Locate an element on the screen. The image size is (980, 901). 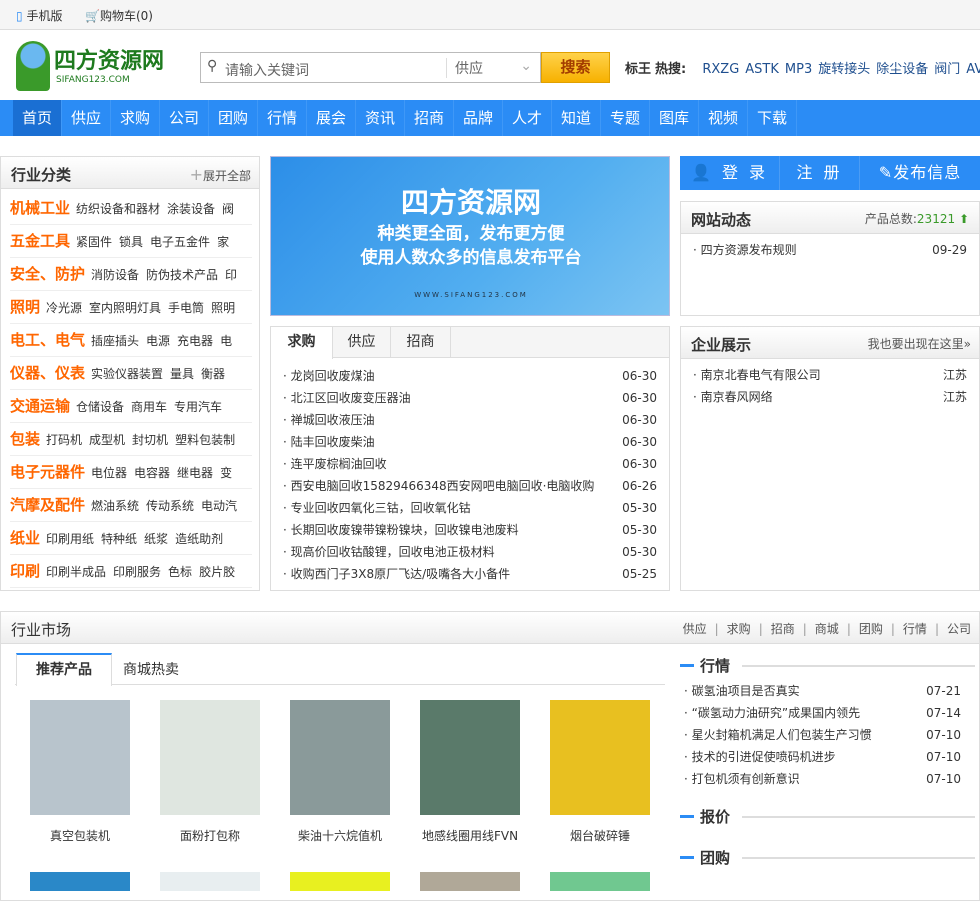
item-title: · 龙岗回收废煤油 is located at coordinates (329, 376).